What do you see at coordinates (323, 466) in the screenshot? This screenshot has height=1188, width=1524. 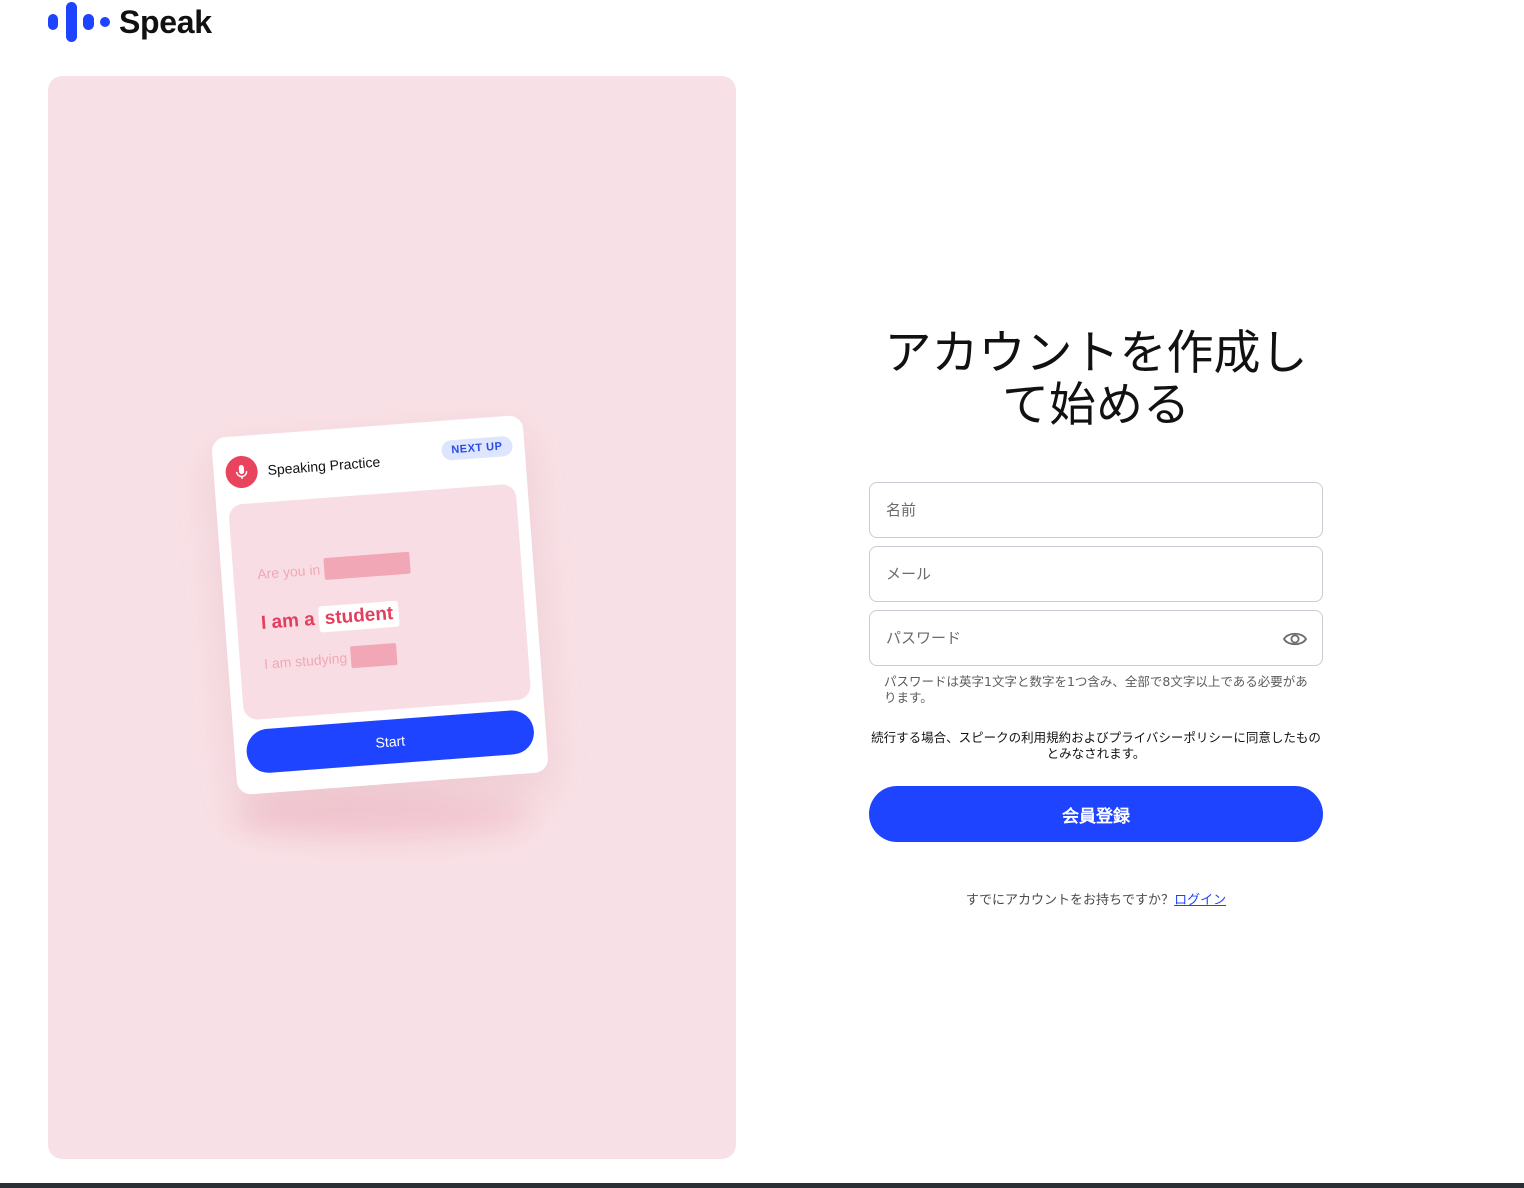 I see `card-title: Speaking Practice` at bounding box center [323, 466].